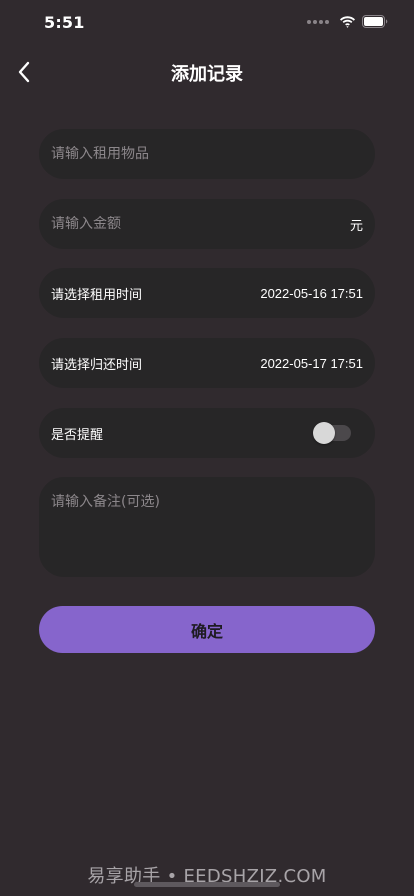 This screenshot has height=896, width=414. Describe the element at coordinates (375, 21) in the screenshot. I see `battery-icon` at that location.